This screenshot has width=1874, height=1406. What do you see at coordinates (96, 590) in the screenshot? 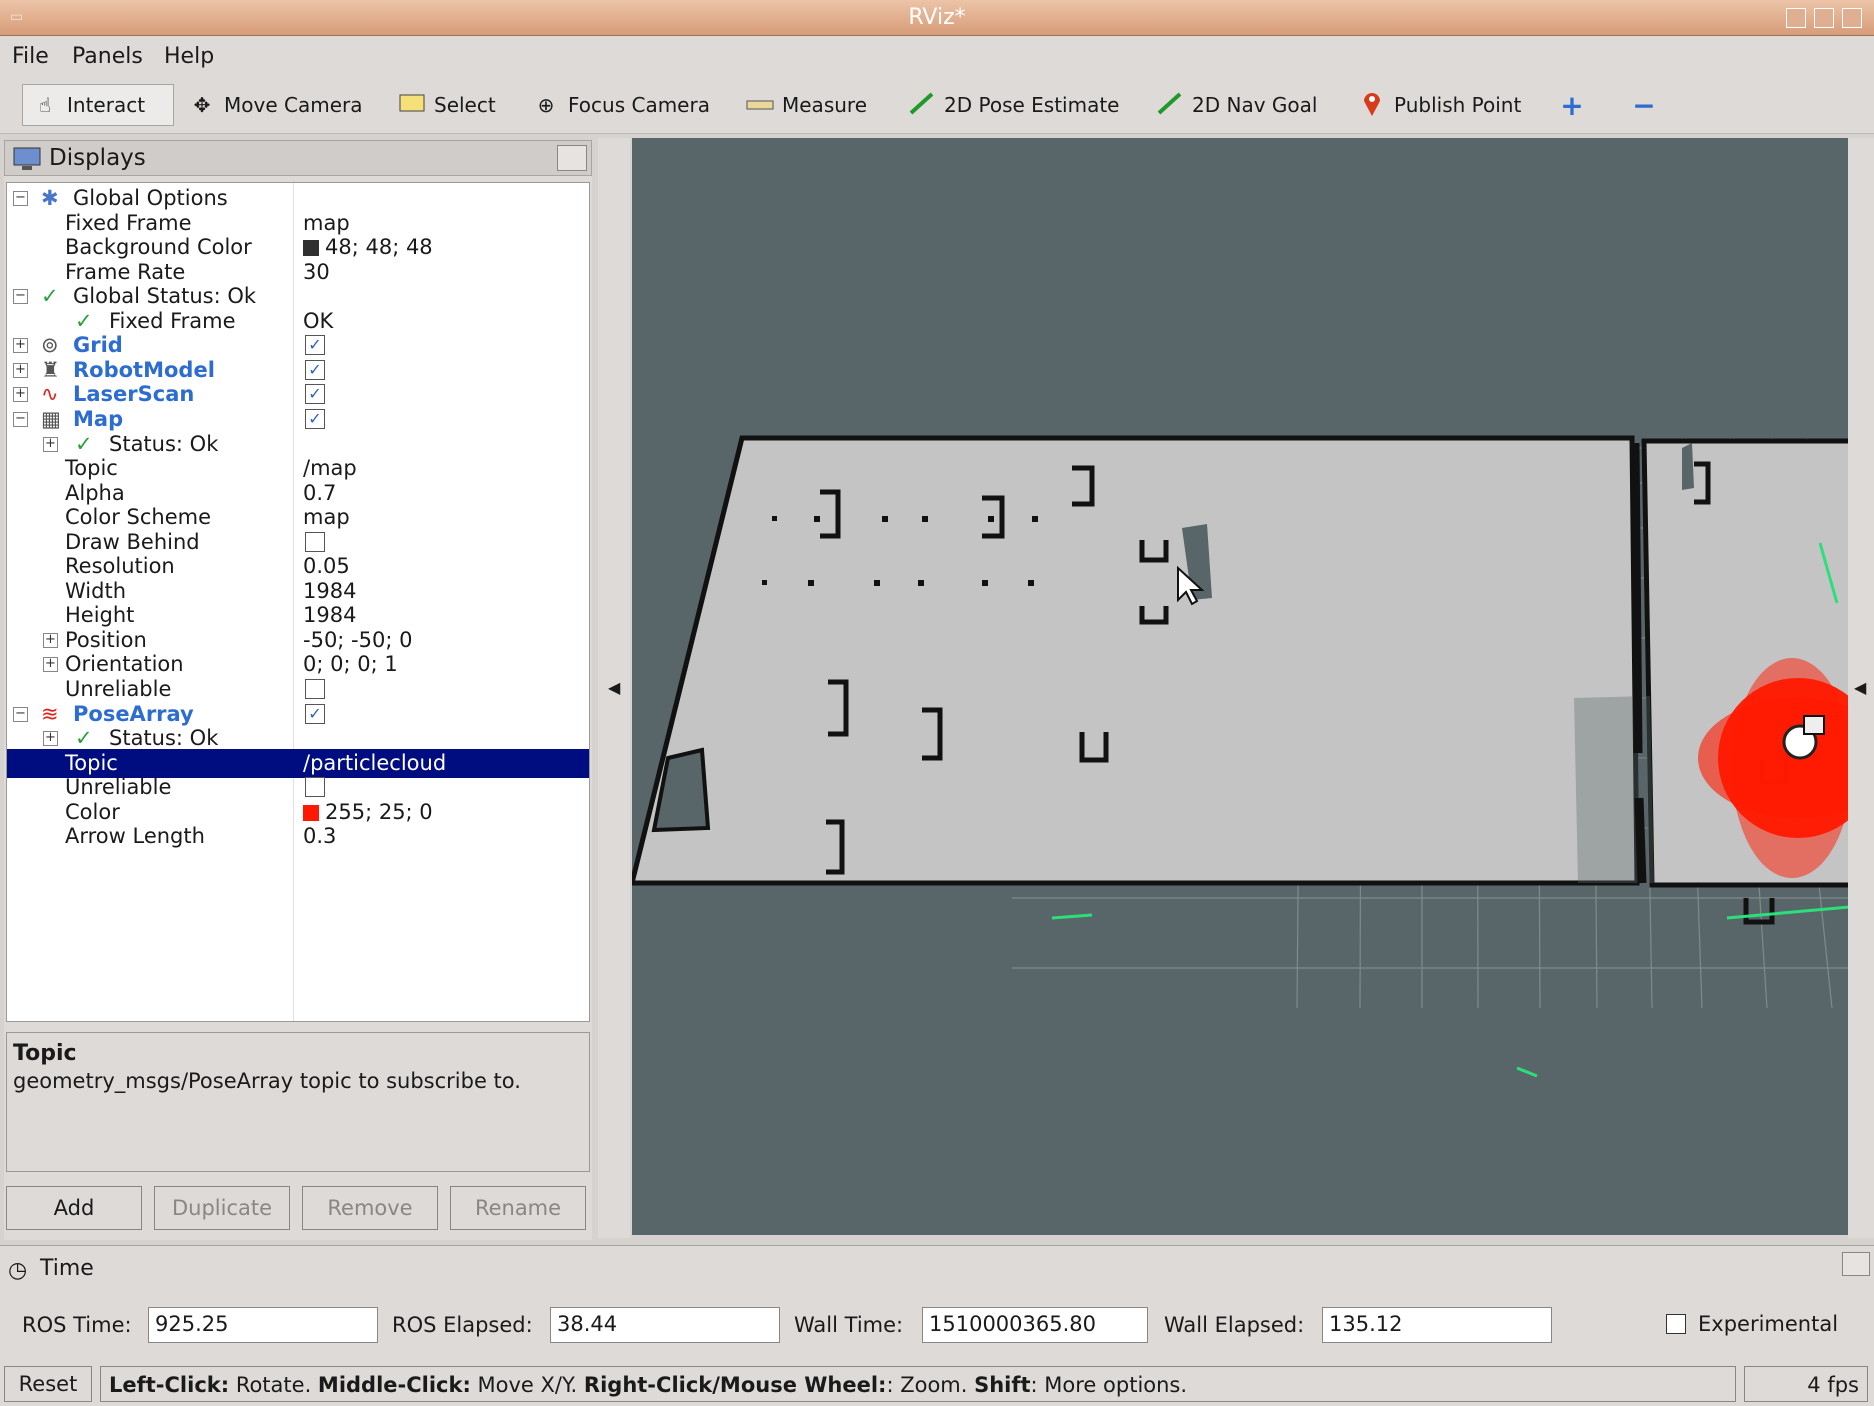
I see `tree-label: Width` at bounding box center [96, 590].